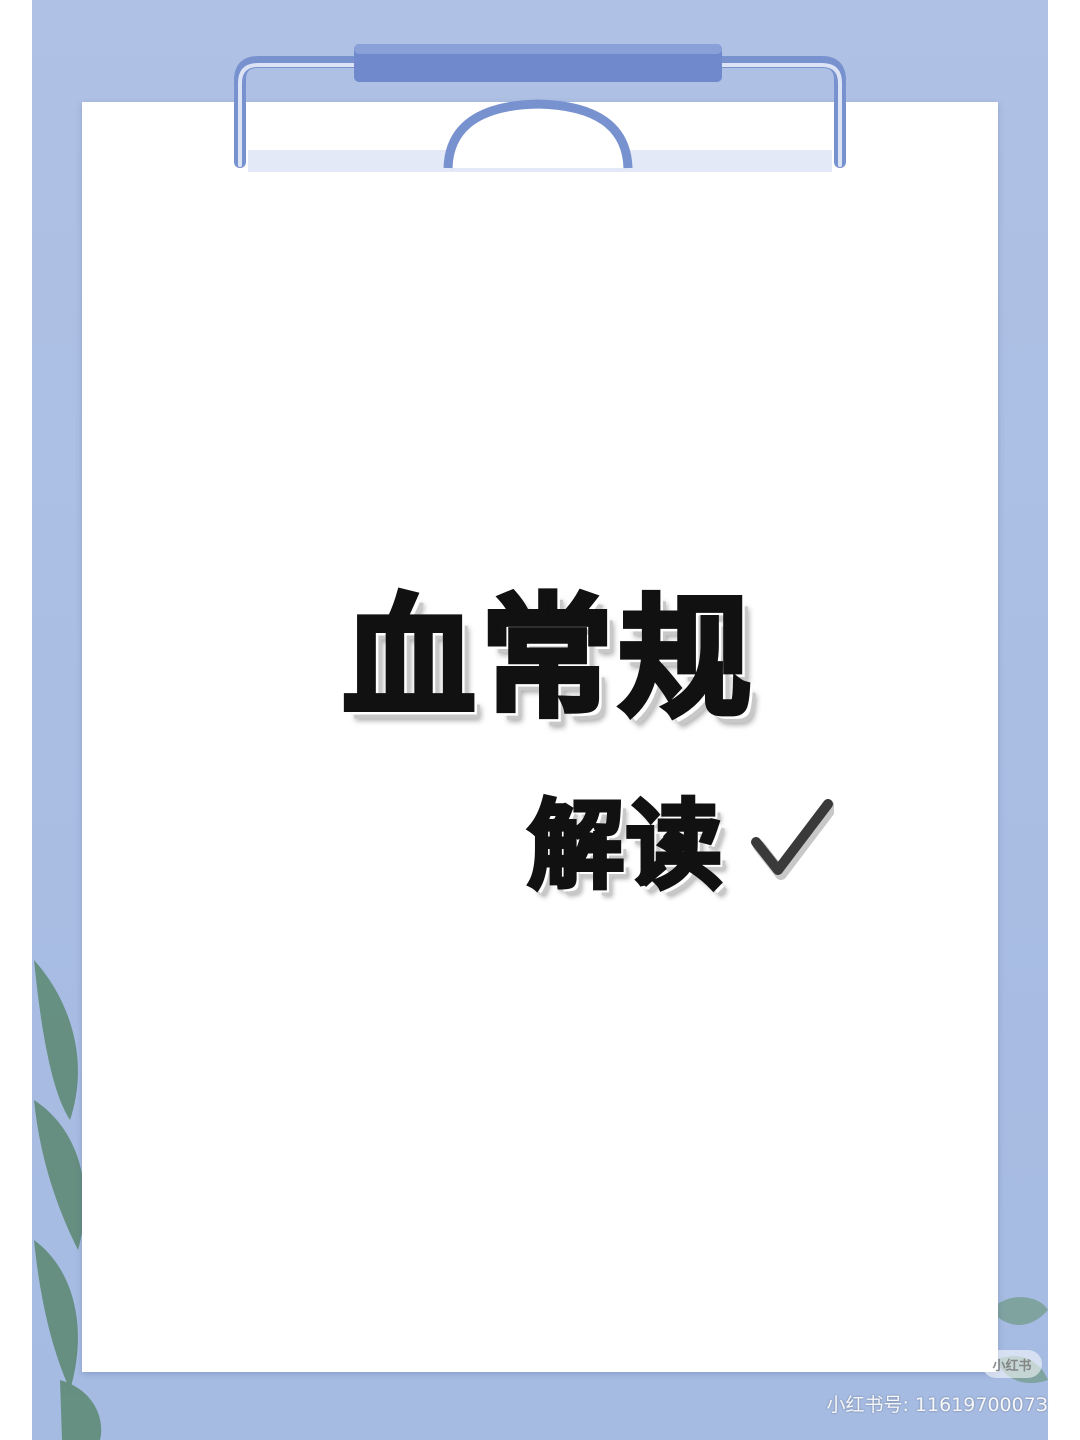 This screenshot has width=1080, height=1440. What do you see at coordinates (540, 108) in the screenshot?
I see `clipboard-clip` at bounding box center [540, 108].